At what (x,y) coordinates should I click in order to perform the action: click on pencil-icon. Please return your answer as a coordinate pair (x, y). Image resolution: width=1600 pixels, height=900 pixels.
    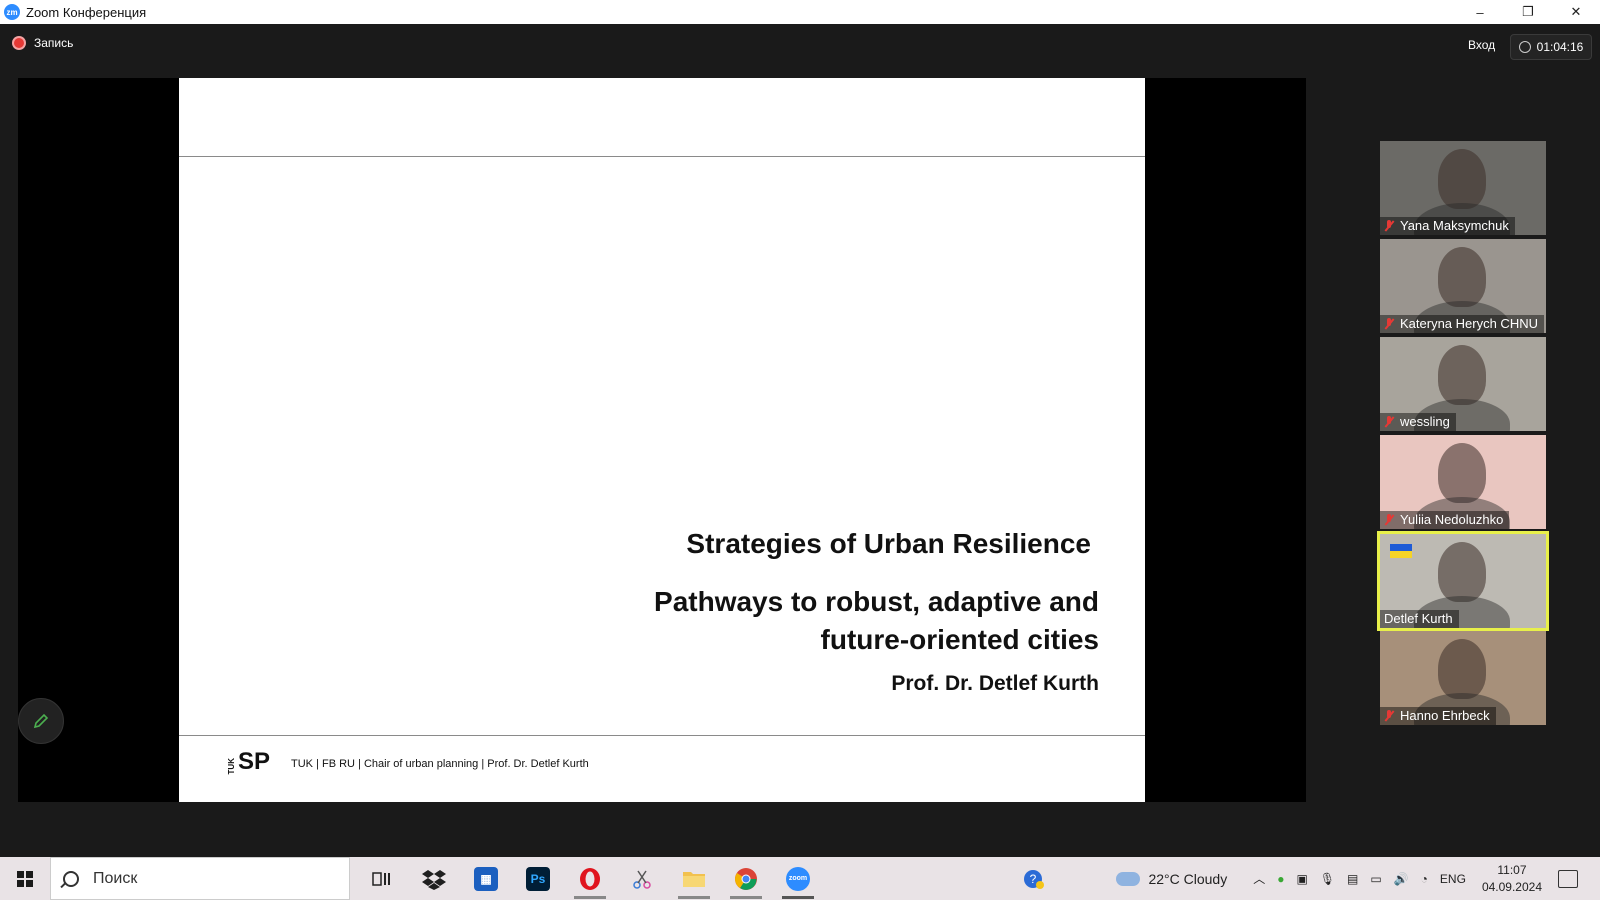
    Looking at the image, I should click on (41, 721).